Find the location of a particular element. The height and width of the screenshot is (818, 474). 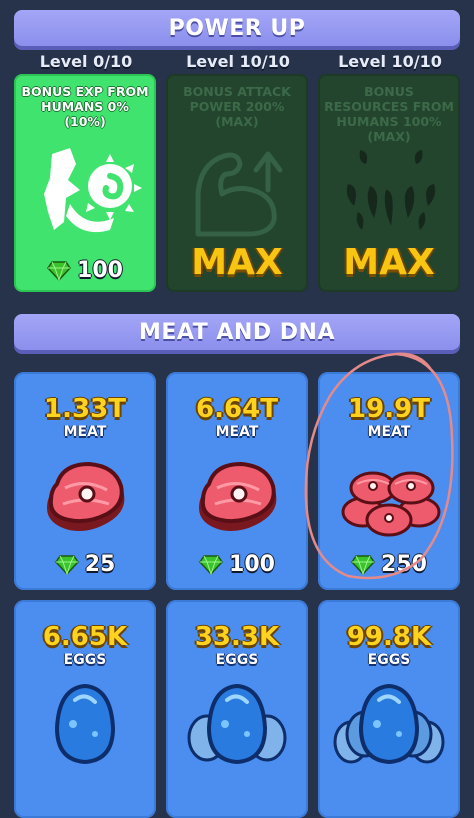

meat-pack-medium-card: 6.64T MEAT 100 is located at coordinates (237, 481).